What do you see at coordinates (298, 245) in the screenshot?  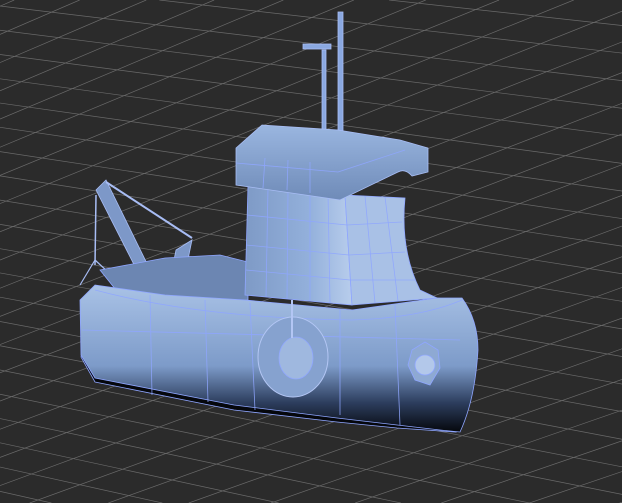 I see `cabin-front` at bounding box center [298, 245].